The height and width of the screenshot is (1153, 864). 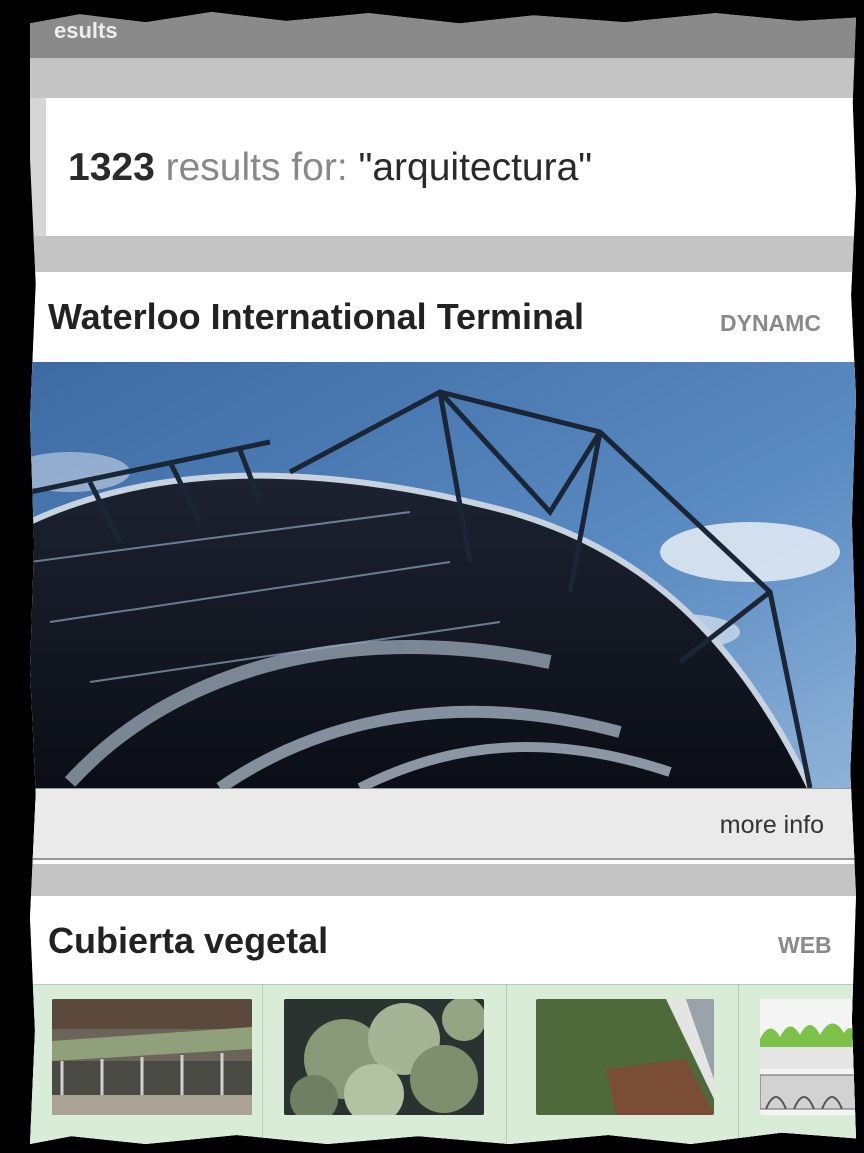 I want to click on results-query: "arquitectura", so click(x=475, y=167).